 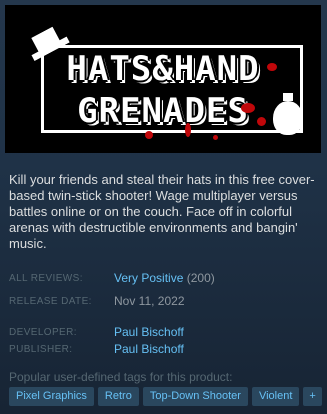 I want to click on tag-violent: Violent, so click(x=275, y=396).